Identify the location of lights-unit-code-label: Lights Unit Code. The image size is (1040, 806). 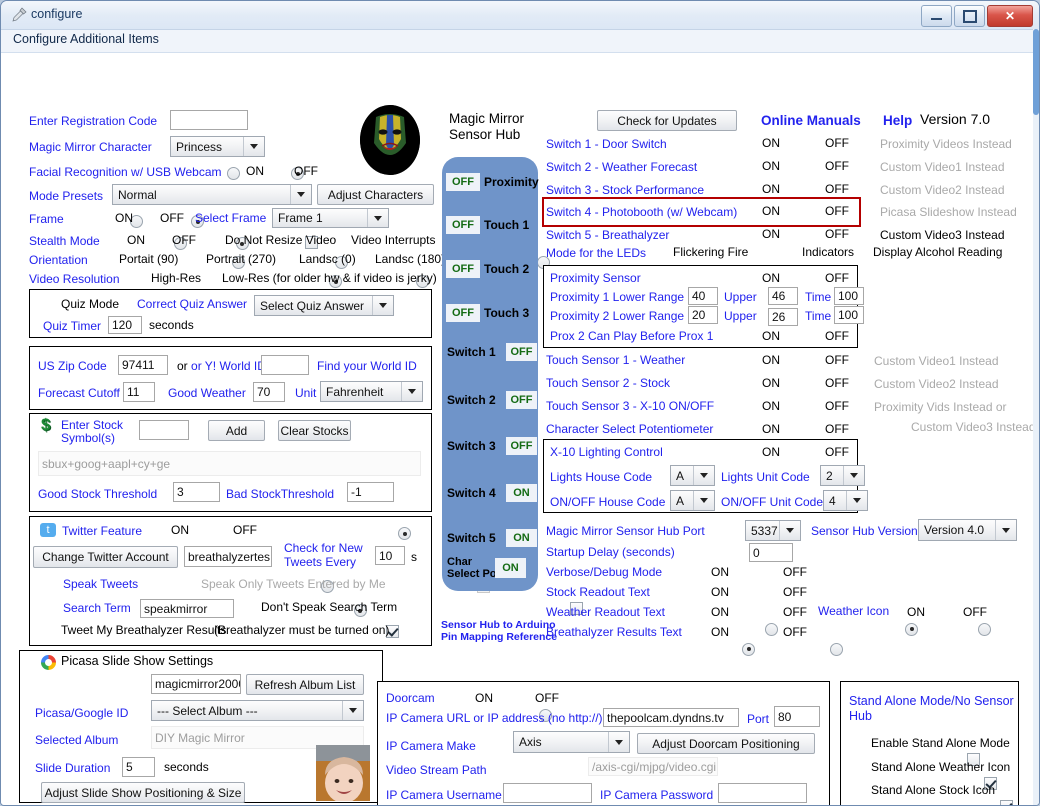
(765, 477).